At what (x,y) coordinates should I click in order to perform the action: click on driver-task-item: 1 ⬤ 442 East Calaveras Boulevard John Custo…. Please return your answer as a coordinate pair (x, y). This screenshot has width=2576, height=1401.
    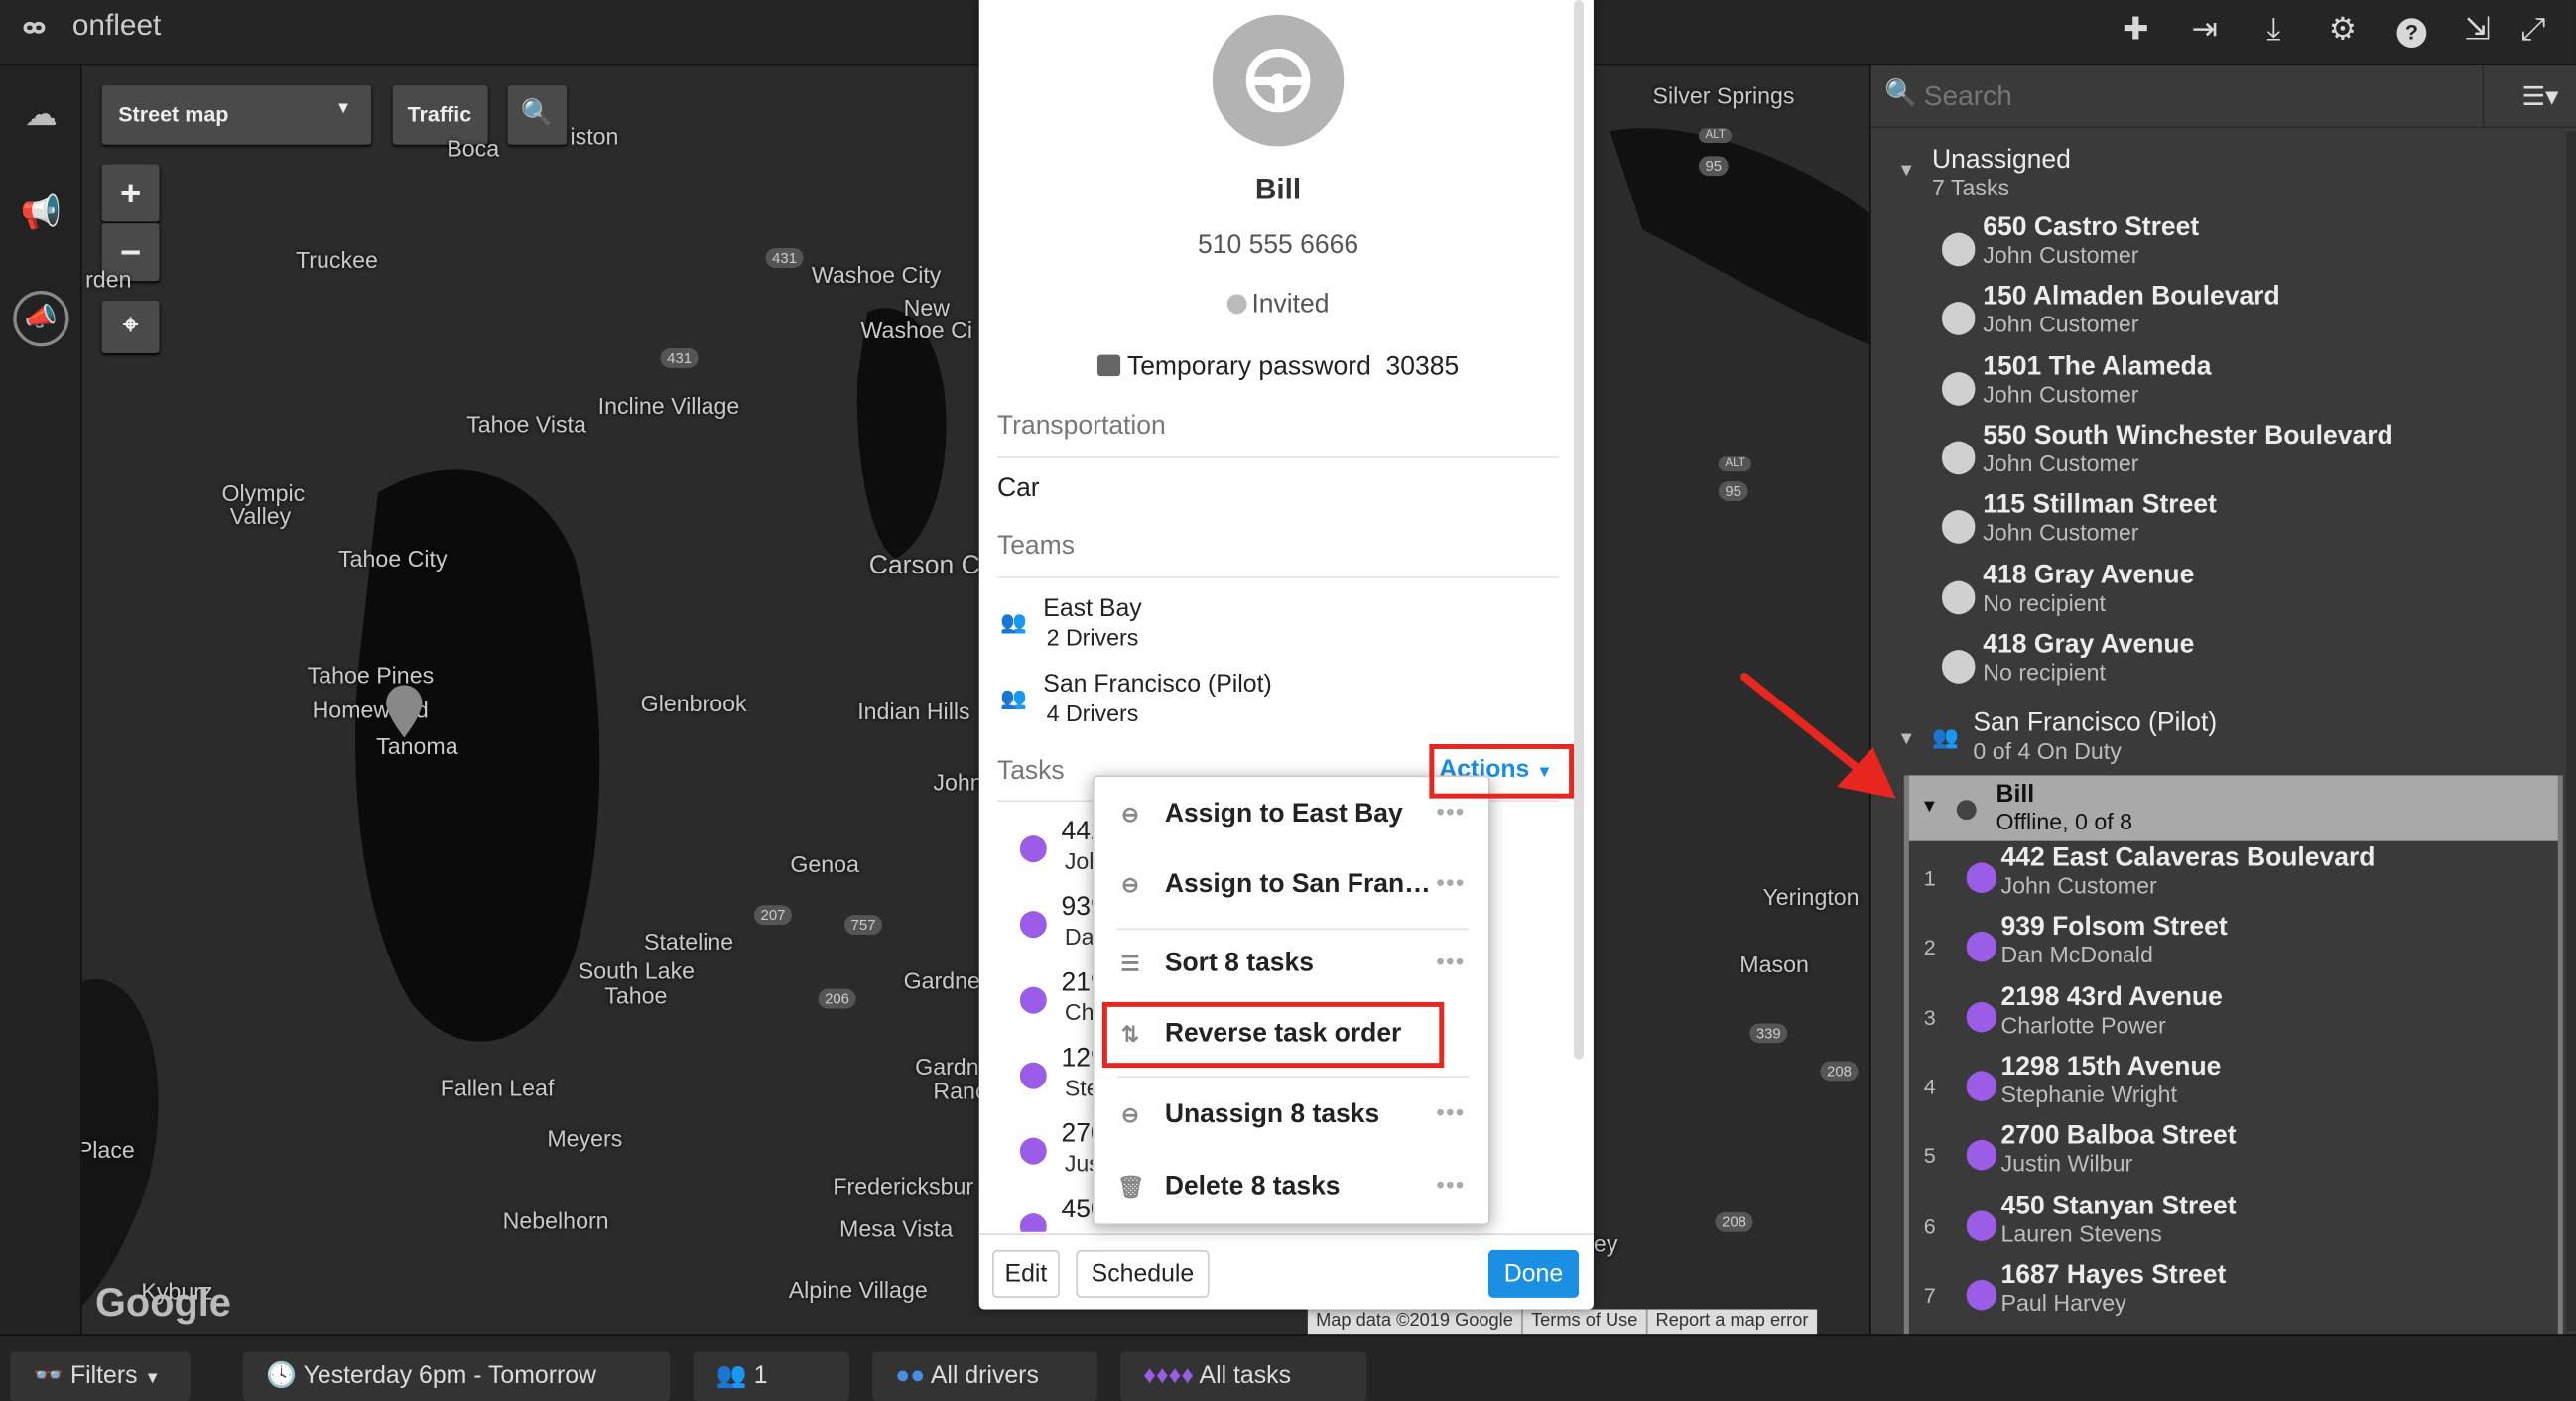
    Looking at the image, I should click on (2234, 877).